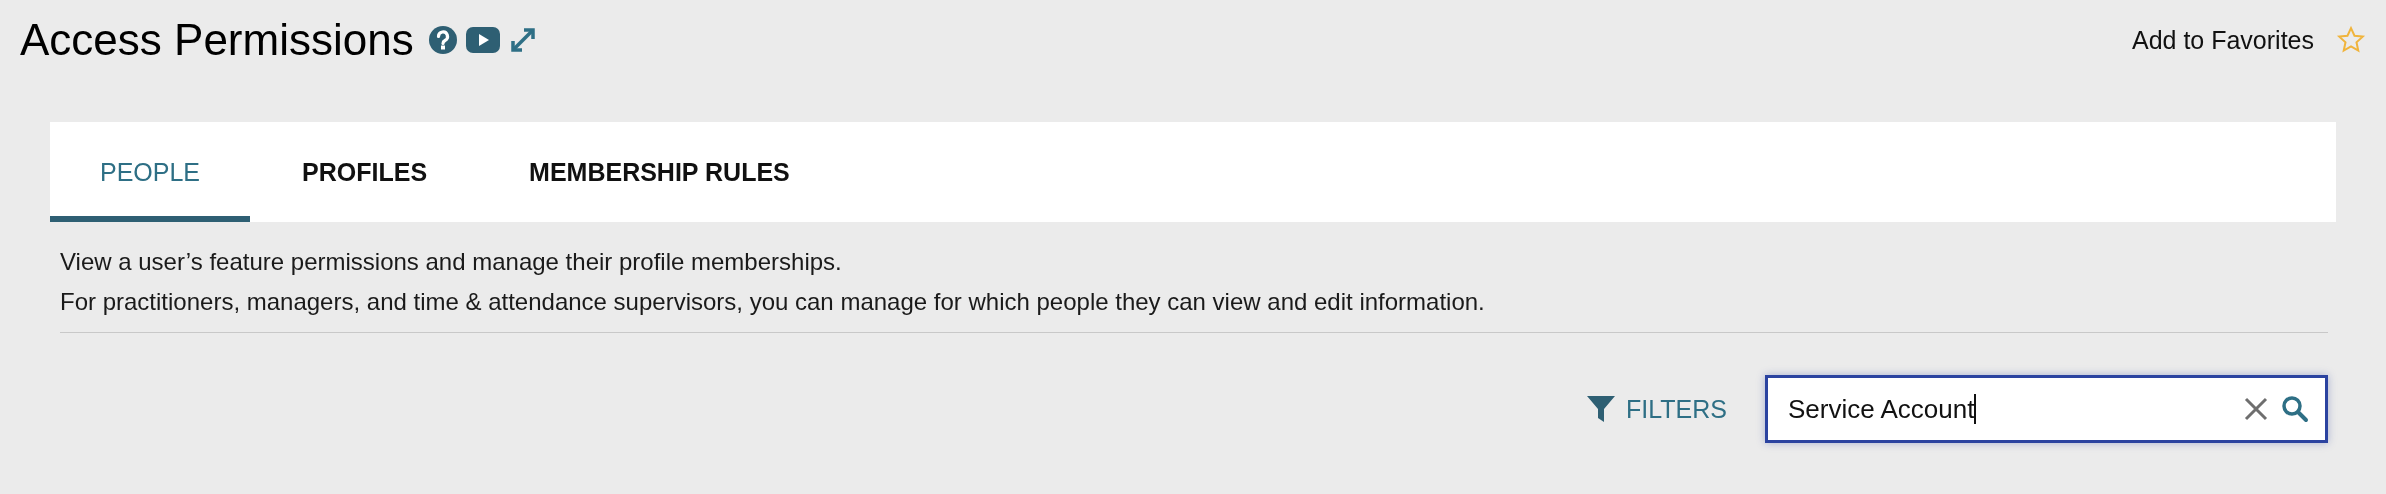 The height and width of the screenshot is (494, 2386). Describe the element at coordinates (2046, 409) in the screenshot. I see `search-field: Service Account` at that location.